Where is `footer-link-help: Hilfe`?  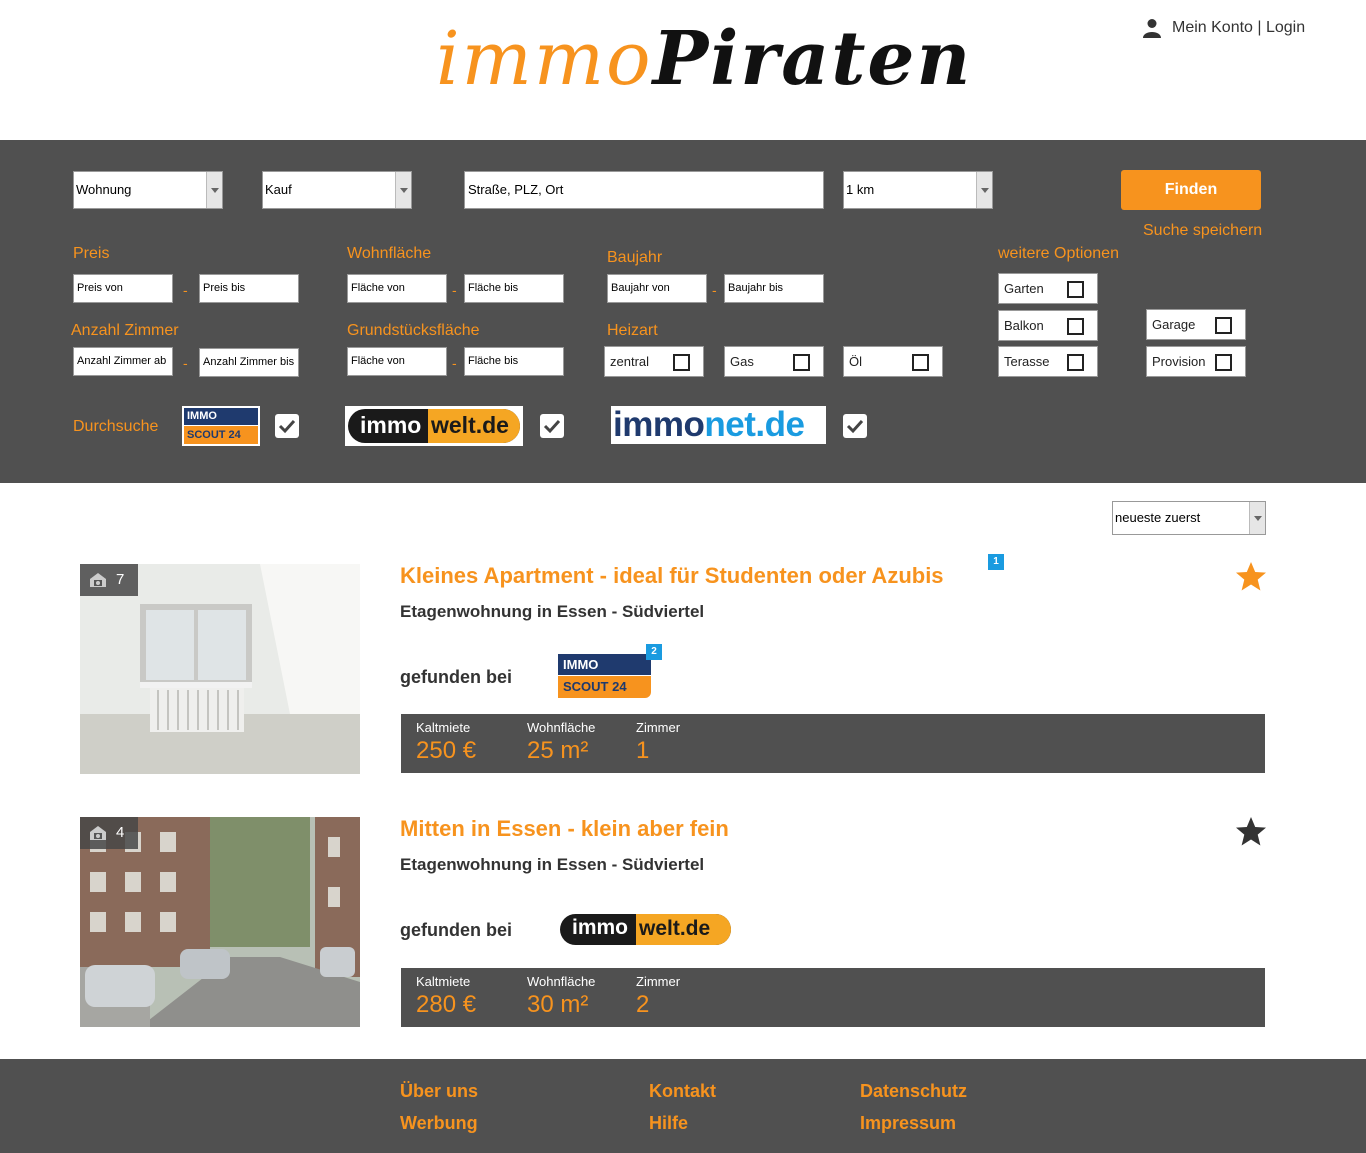 footer-link-help: Hilfe is located at coordinates (668, 1123).